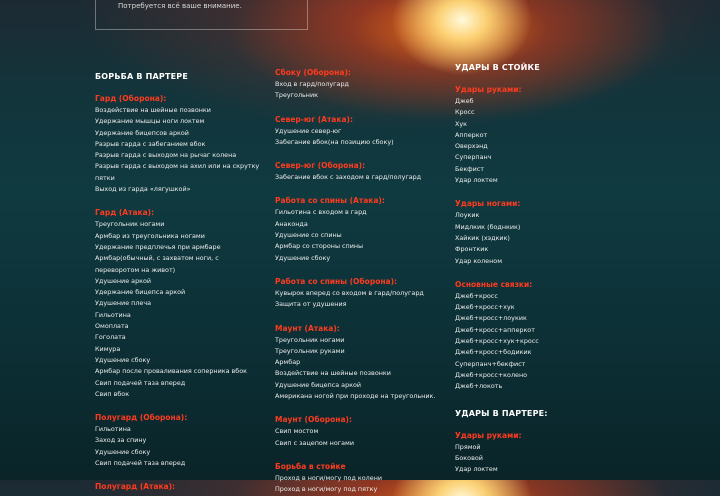  Describe the element at coordinates (150, 143) in the screenshot. I see `technique-item: Разрыв гарда с забеганием вбок` at that location.